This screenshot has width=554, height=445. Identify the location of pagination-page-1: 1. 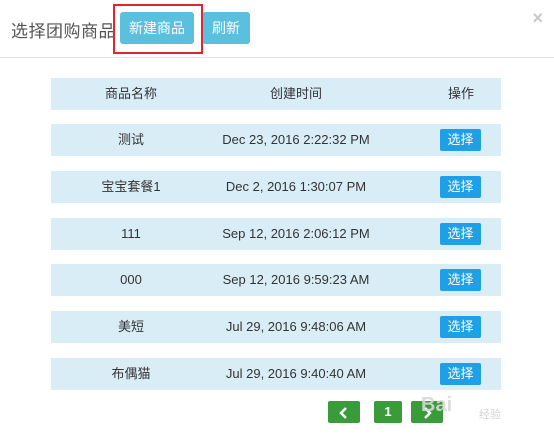
(388, 412).